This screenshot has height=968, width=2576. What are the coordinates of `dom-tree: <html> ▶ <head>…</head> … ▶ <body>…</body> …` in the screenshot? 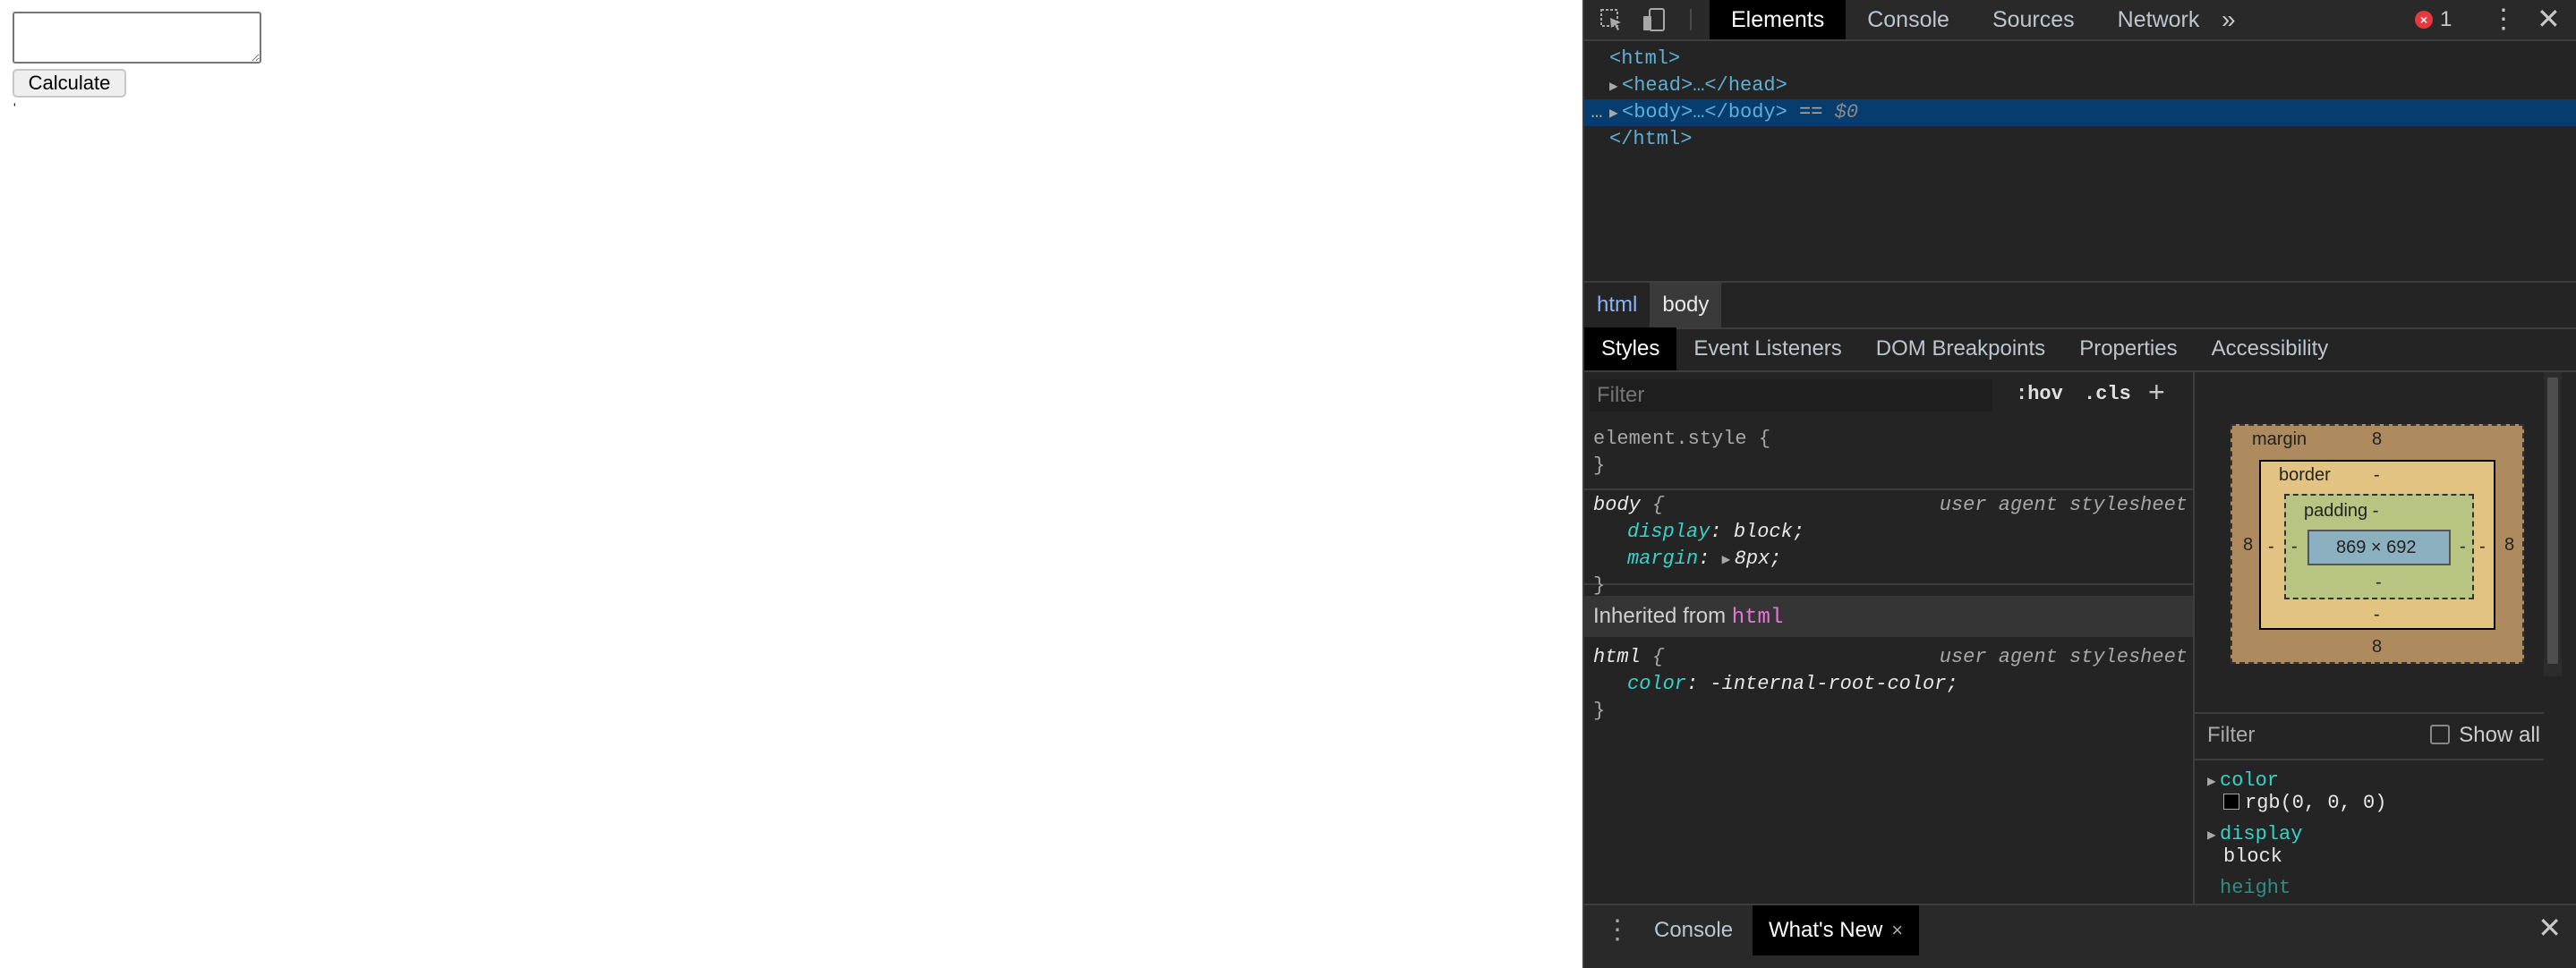 It's located at (2080, 161).